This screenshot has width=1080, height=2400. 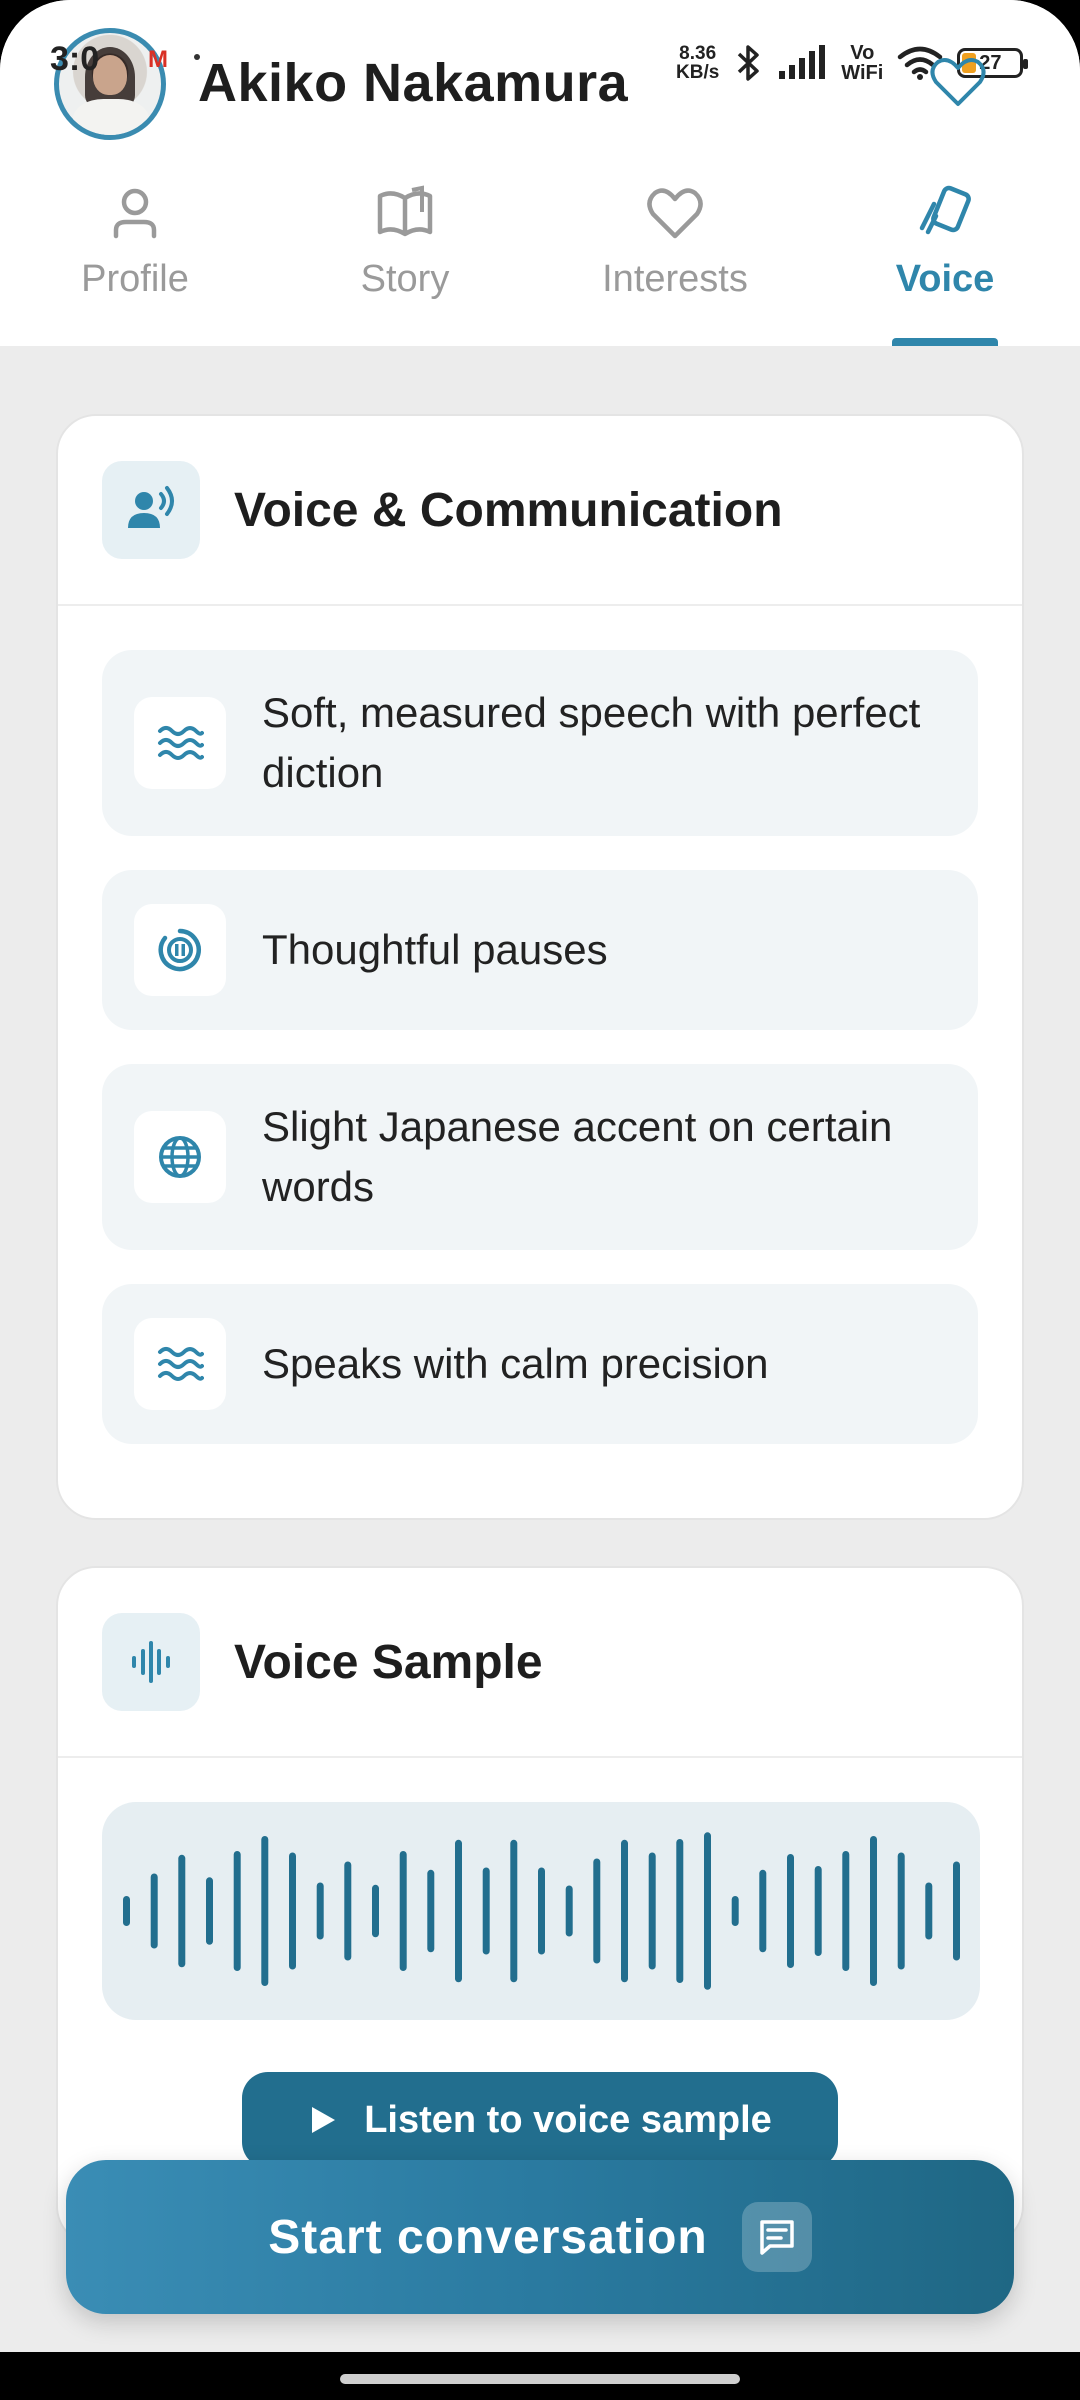 I want to click on trait-item: Slight Japanese accent on certain words, so click(x=540, y=1157).